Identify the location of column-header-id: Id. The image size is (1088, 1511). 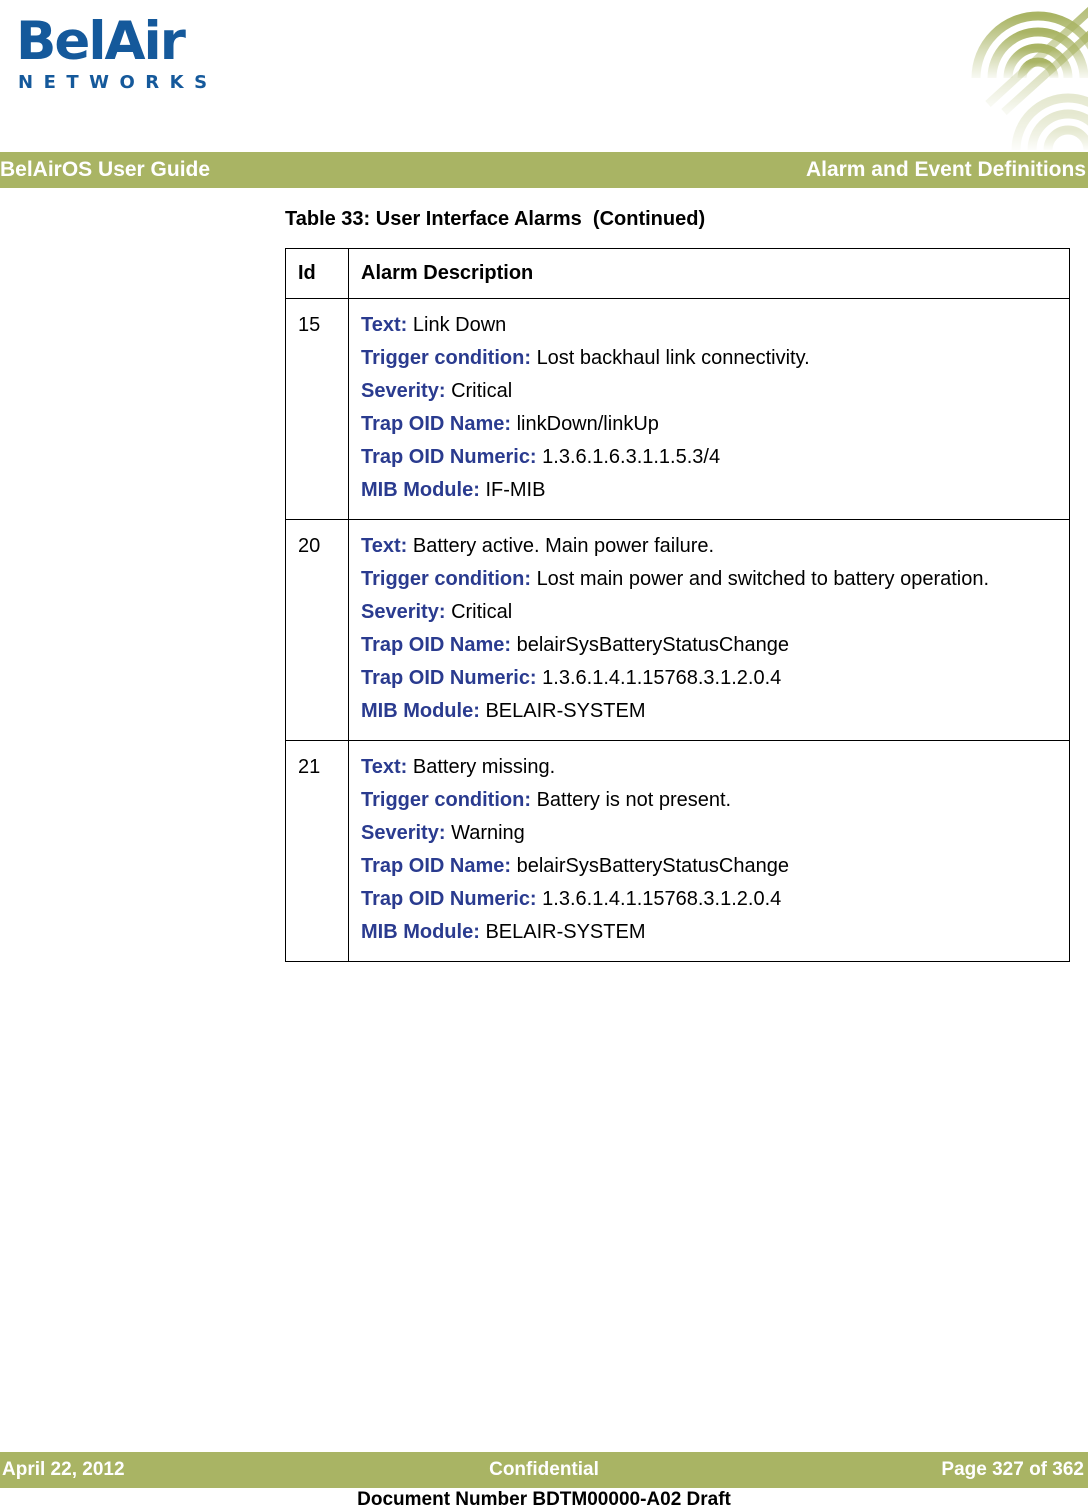
(317, 273).